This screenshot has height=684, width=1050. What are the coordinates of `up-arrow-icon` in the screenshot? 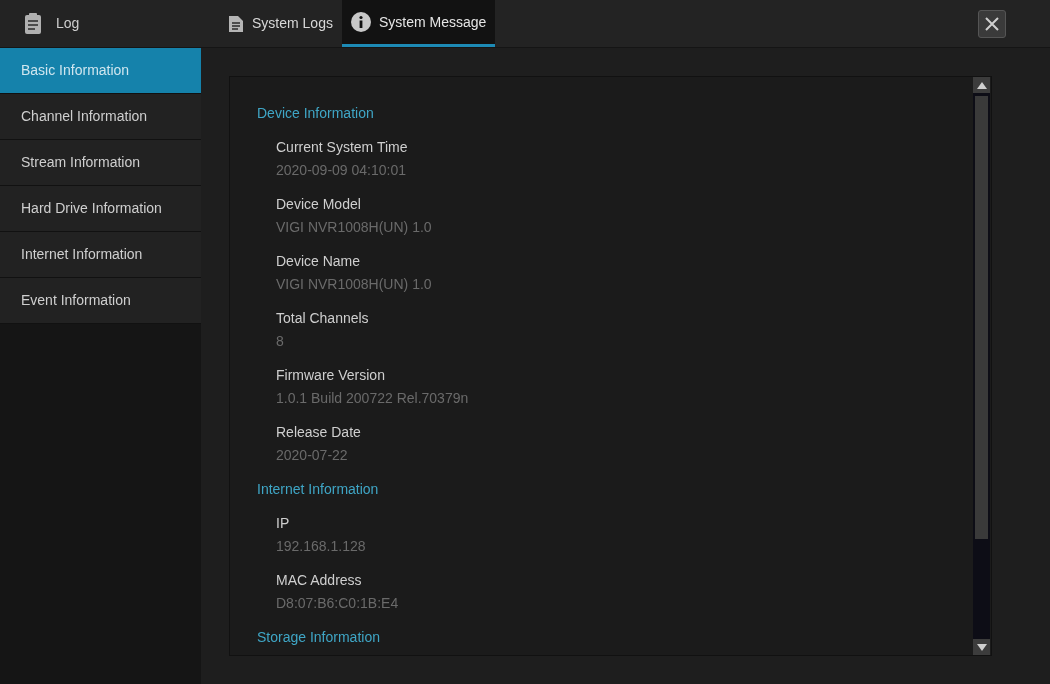 It's located at (981, 85).